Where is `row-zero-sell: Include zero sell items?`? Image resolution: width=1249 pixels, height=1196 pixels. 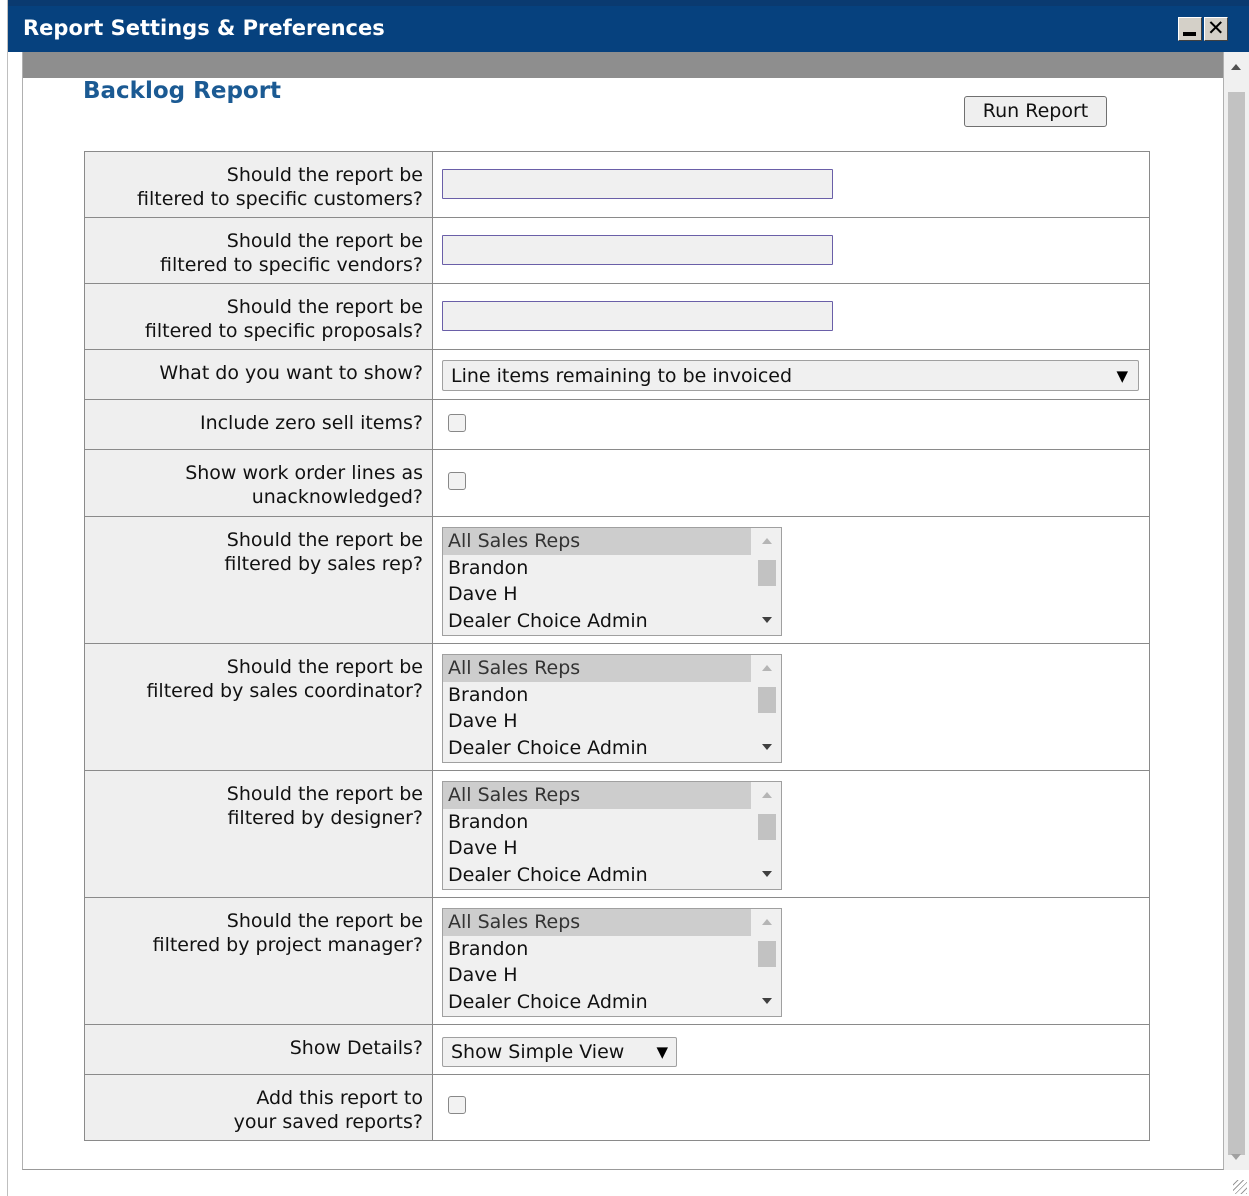
row-zero-sell: Include zero sell items? is located at coordinates (617, 424).